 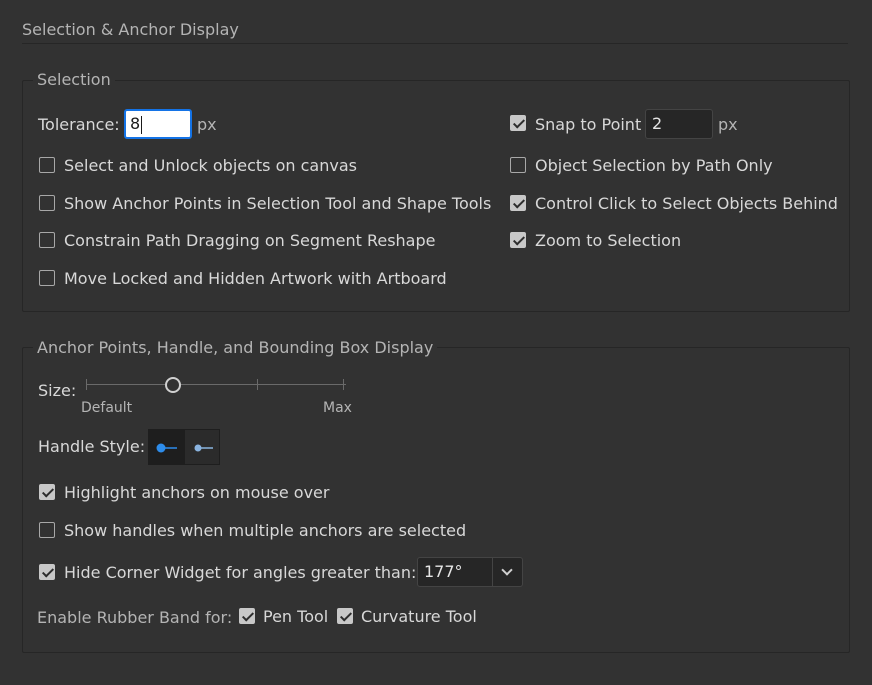 I want to click on tolerance-label: Tolerance:, so click(x=79, y=124).